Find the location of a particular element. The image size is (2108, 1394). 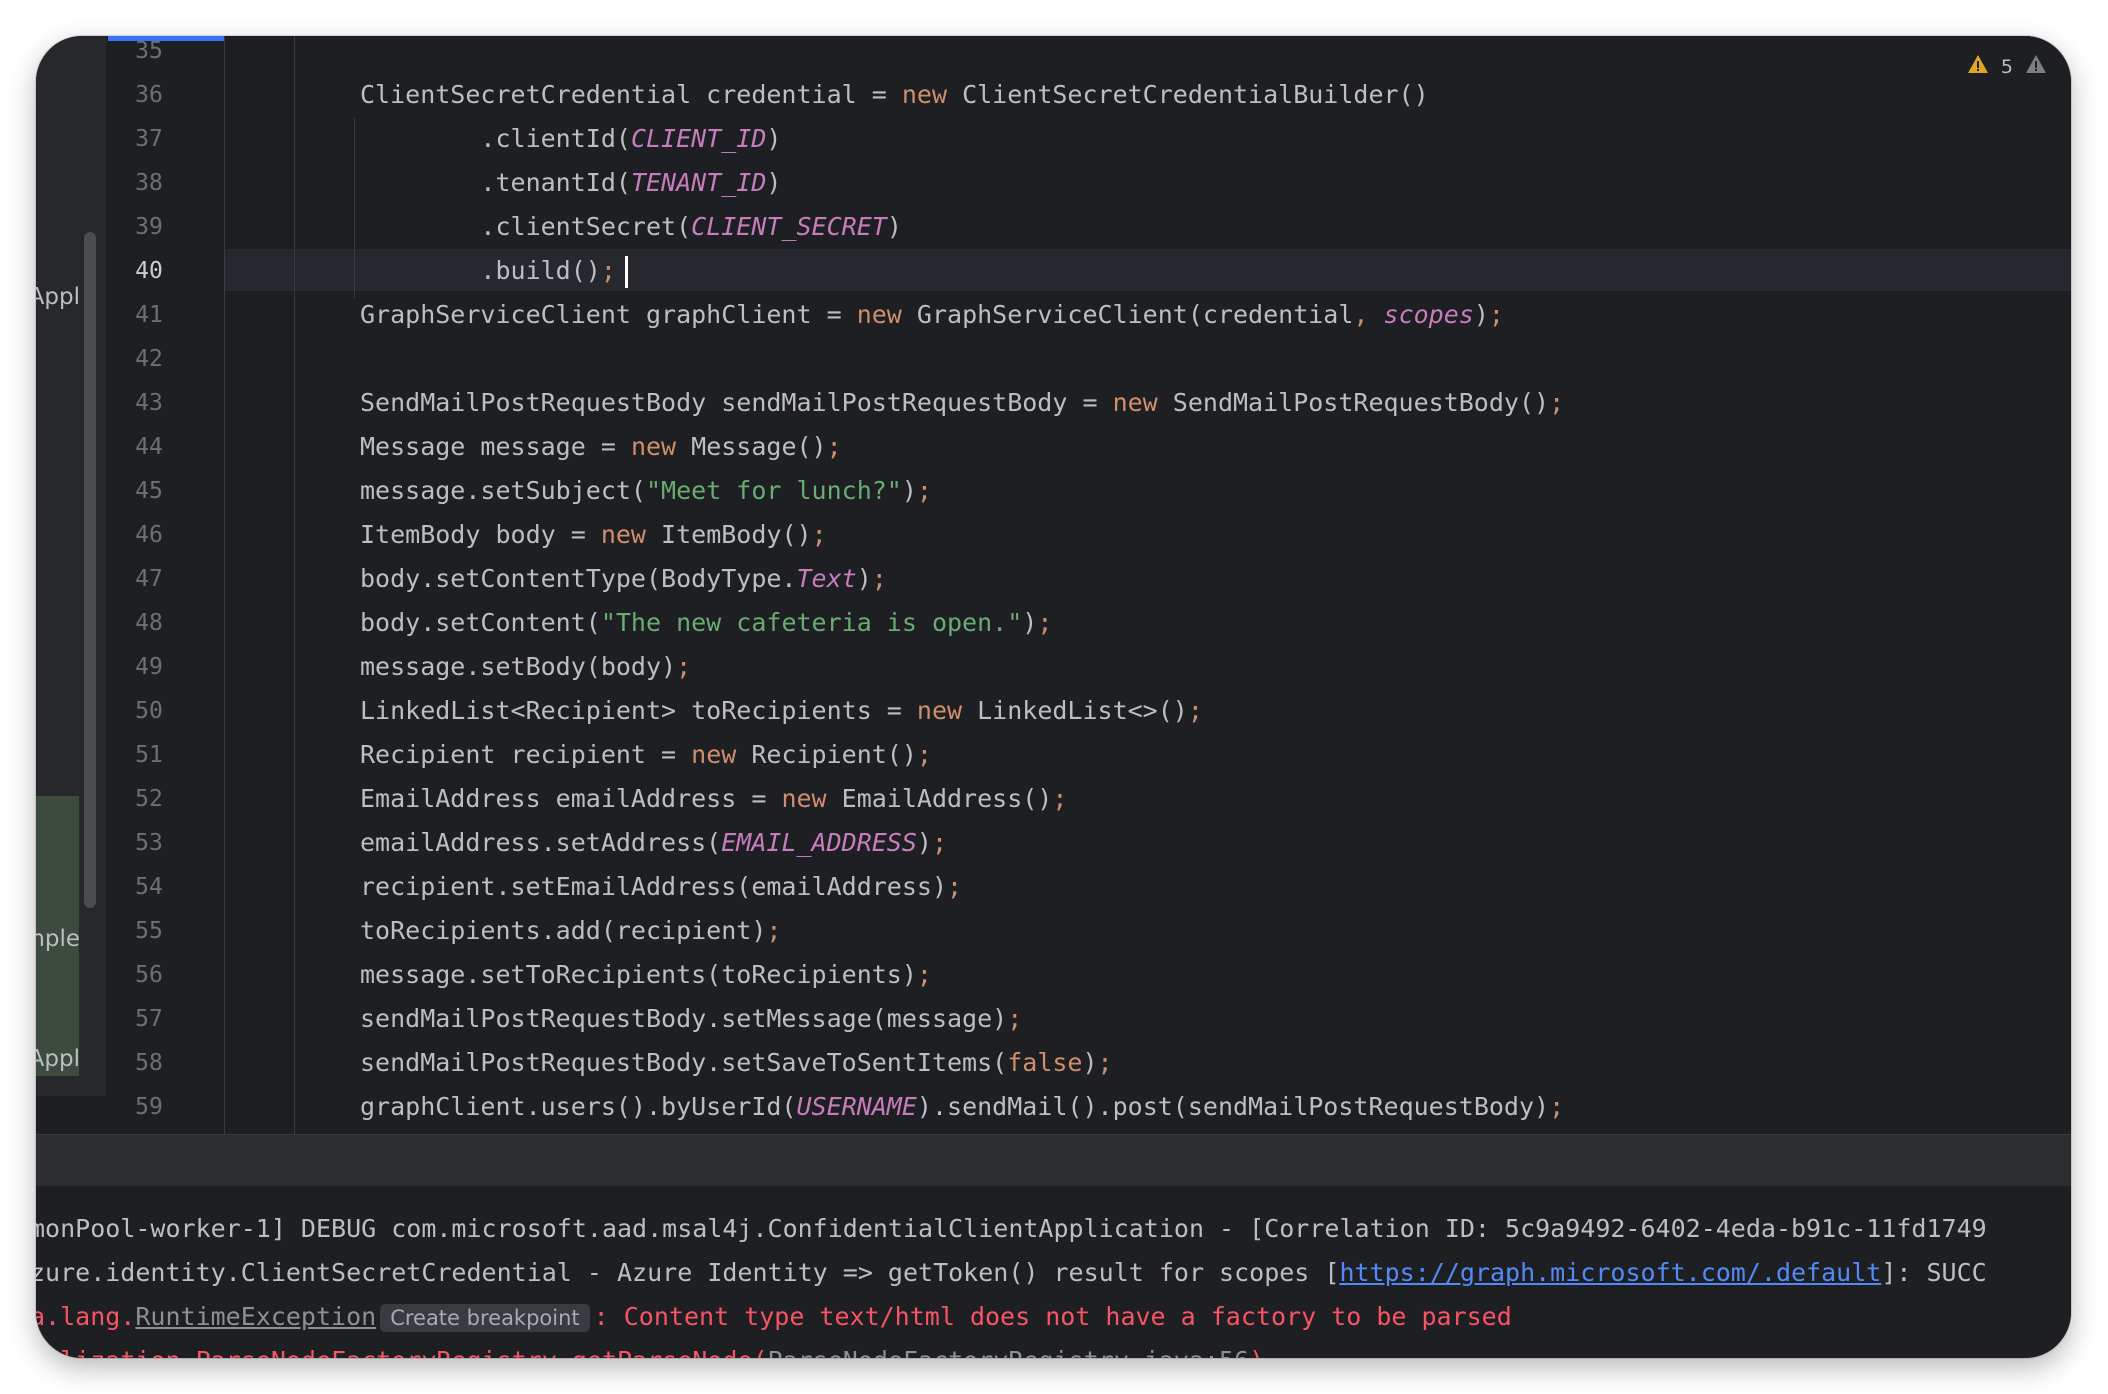

line-number: 45 is located at coordinates (149, 491).